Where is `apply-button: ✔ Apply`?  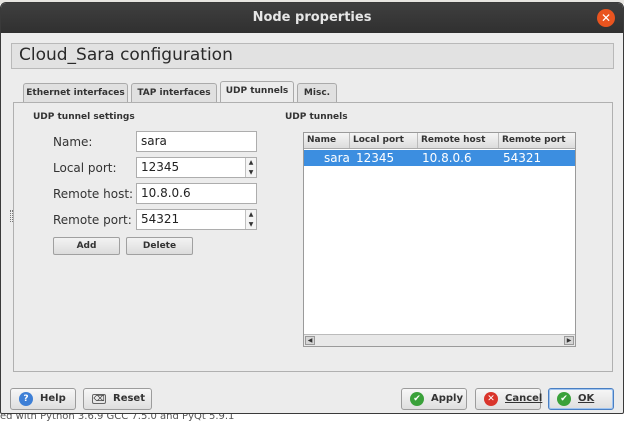
apply-button: ✔ Apply is located at coordinates (434, 399).